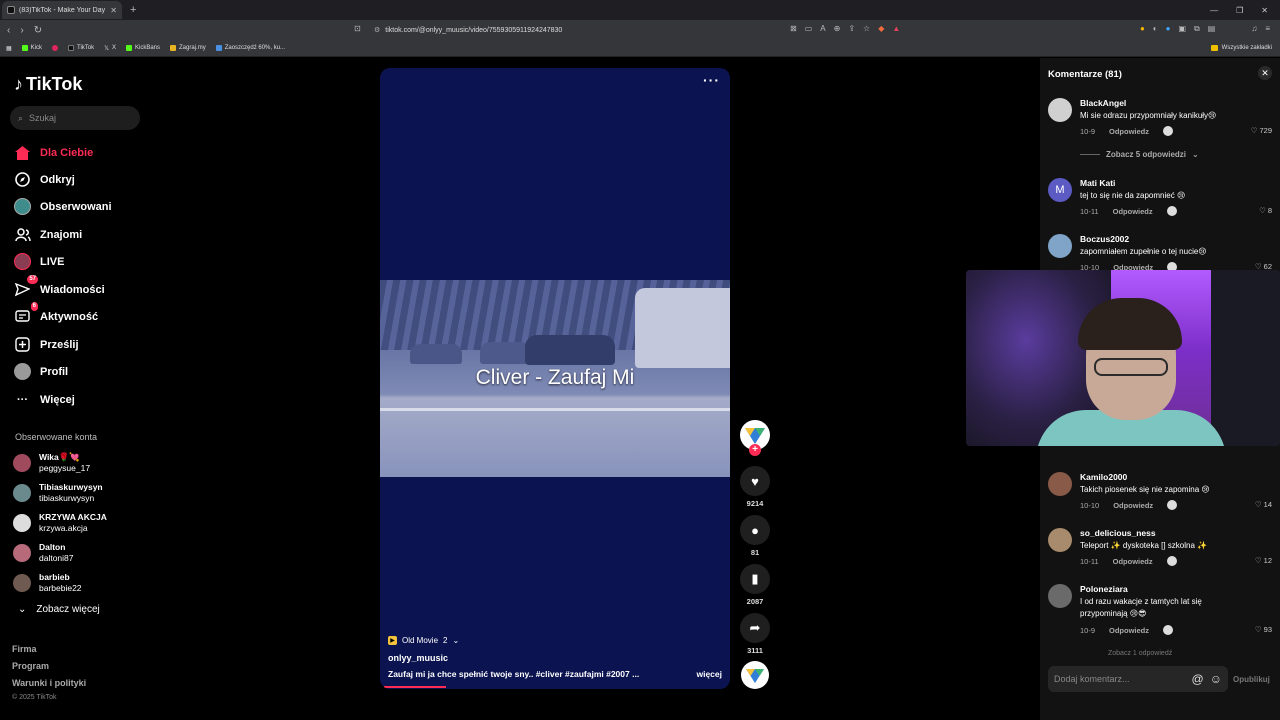 This screenshot has height=720, width=1280. What do you see at coordinates (22, 261) in the screenshot?
I see `live-icon` at bounding box center [22, 261].